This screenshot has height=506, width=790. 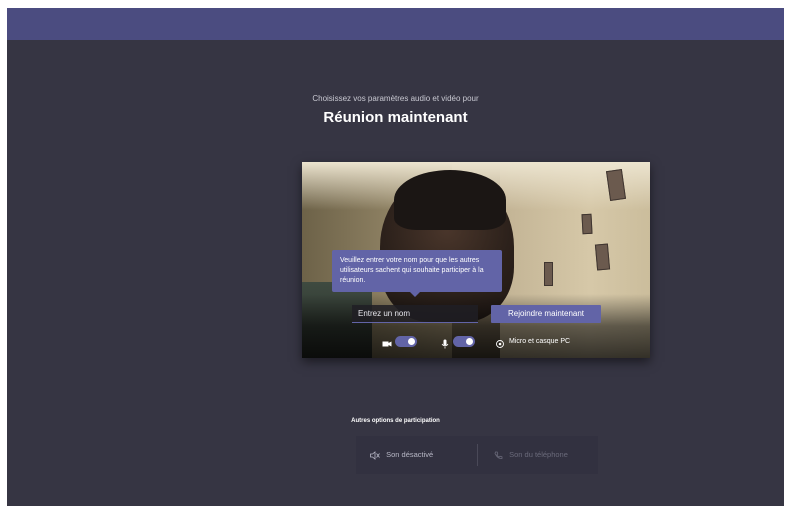 What do you see at coordinates (501, 454) in the screenshot?
I see `phone-icon` at bounding box center [501, 454].